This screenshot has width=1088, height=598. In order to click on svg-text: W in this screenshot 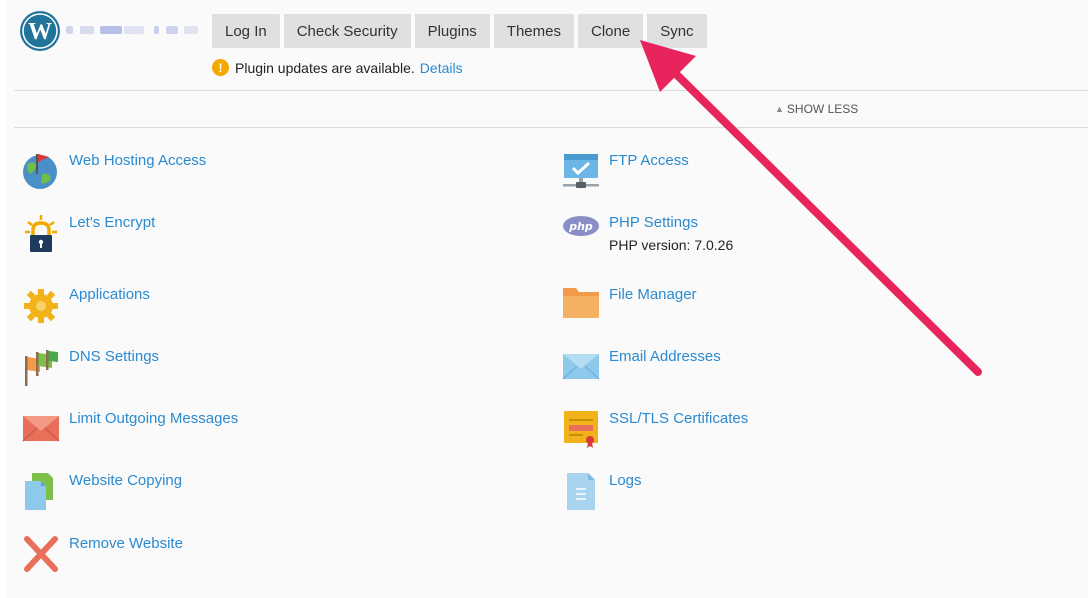, I will do `click(40, 32)`.